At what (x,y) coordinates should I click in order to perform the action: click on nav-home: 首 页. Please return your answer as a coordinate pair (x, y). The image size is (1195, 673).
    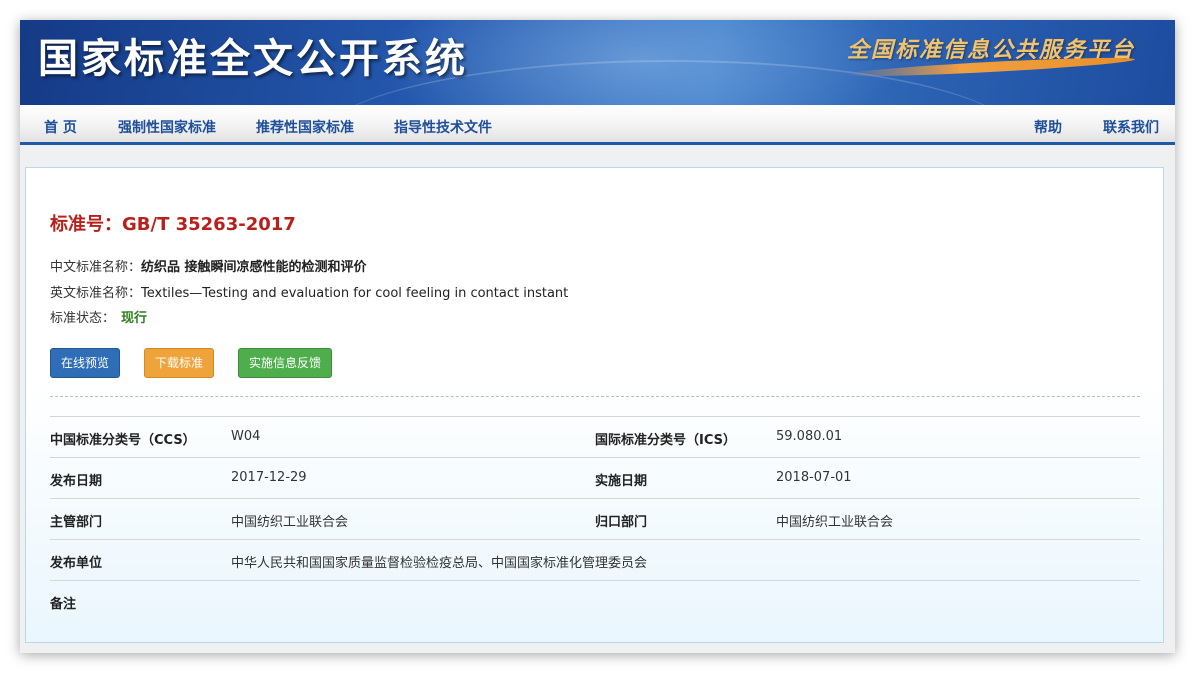
    Looking at the image, I should click on (60, 127).